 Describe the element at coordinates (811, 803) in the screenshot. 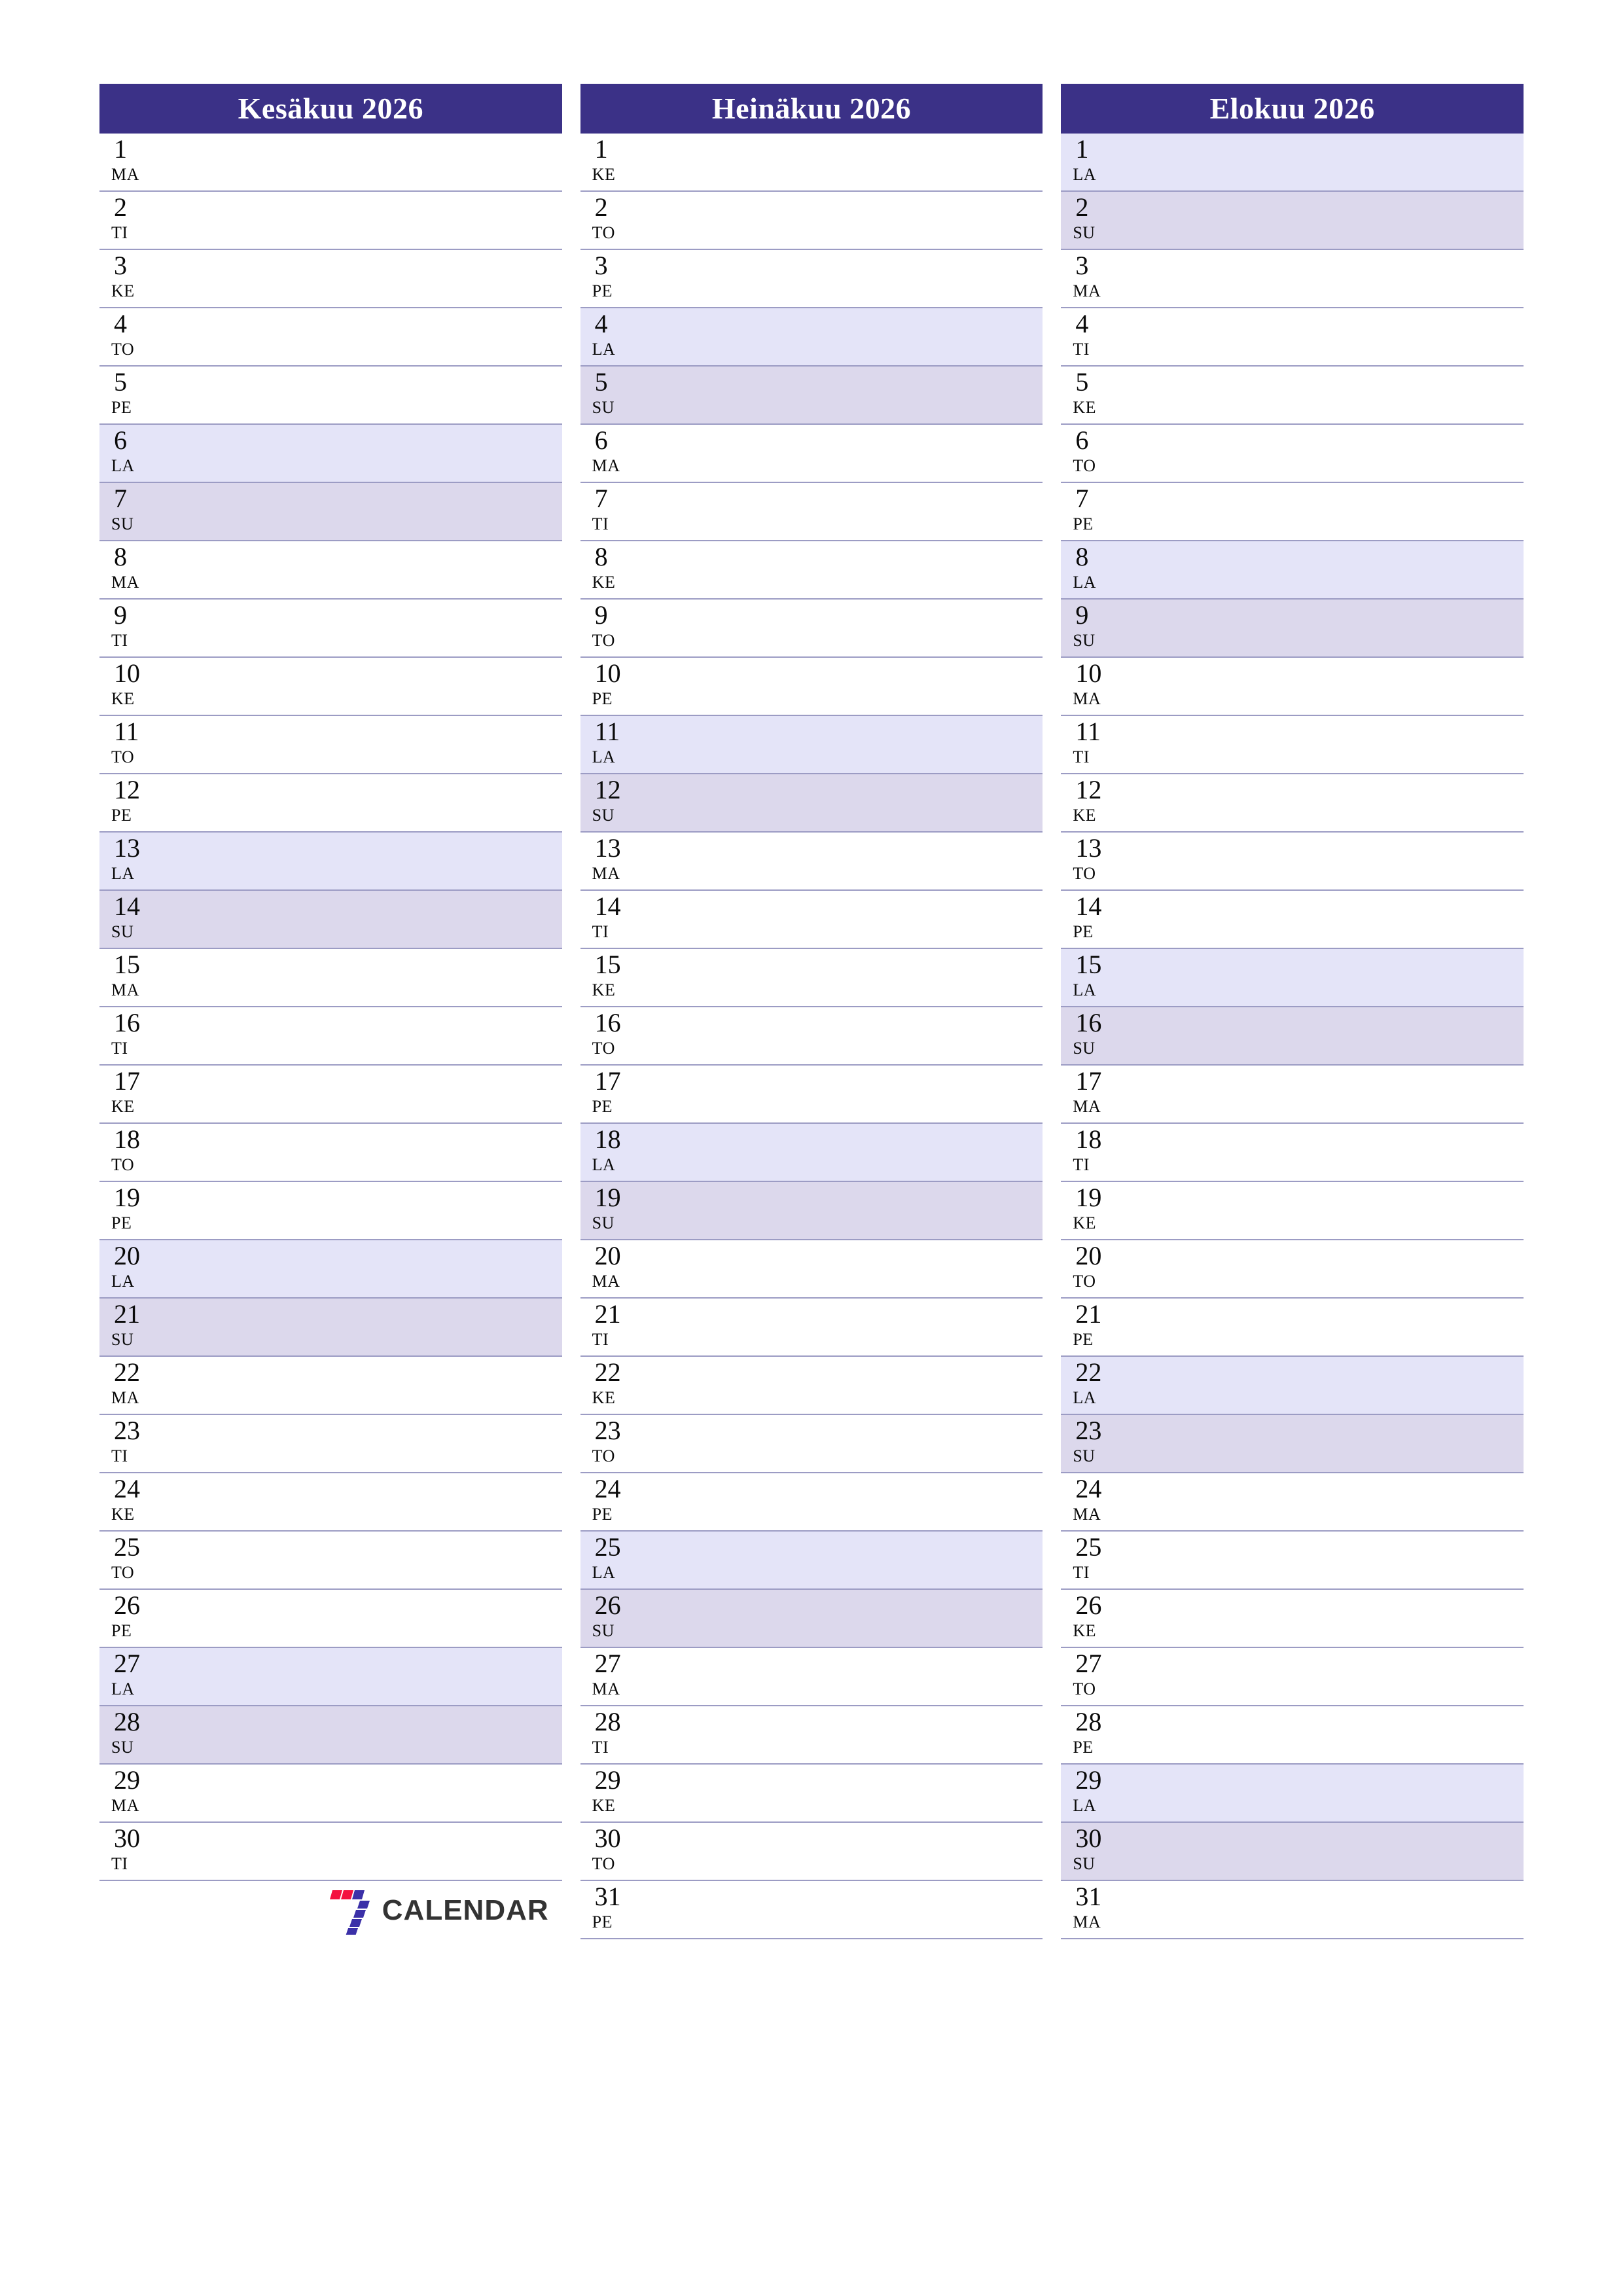

I see `day-row: 12 SU` at that location.